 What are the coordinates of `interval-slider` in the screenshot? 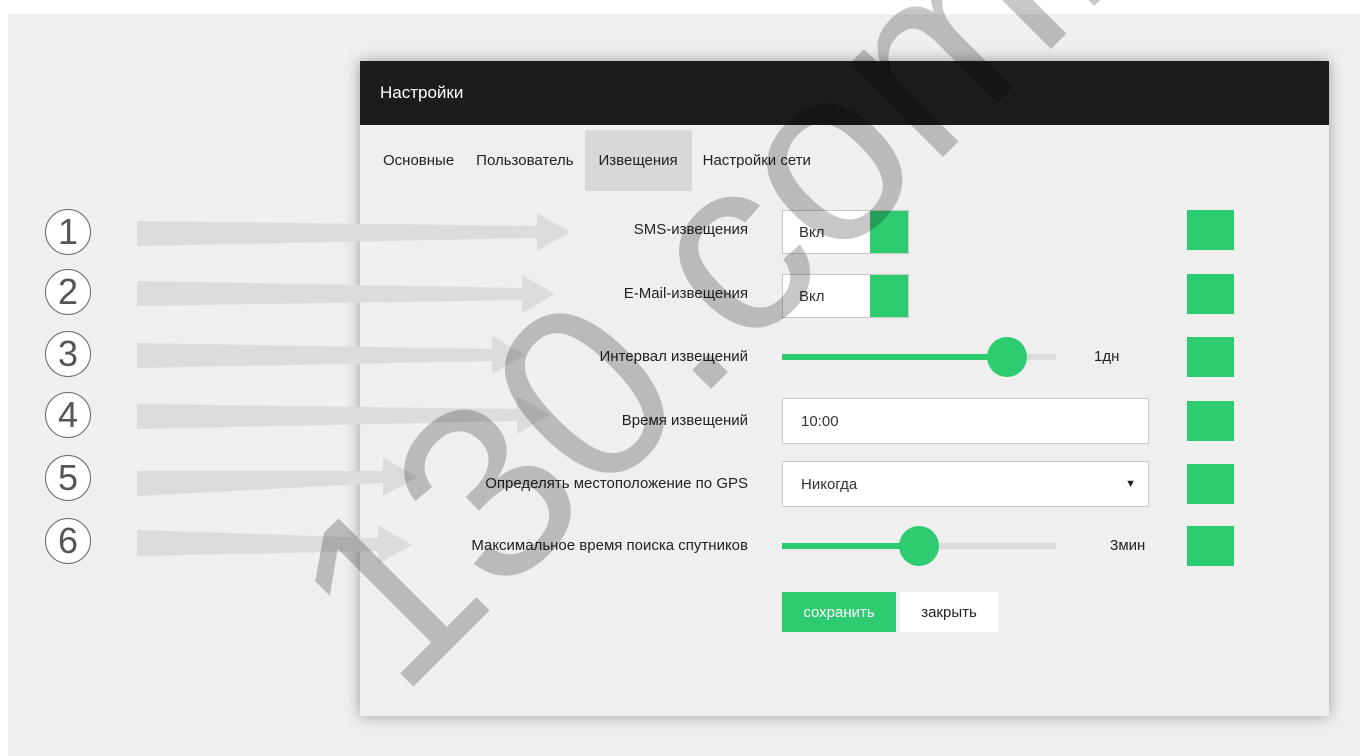 It's located at (919, 357).